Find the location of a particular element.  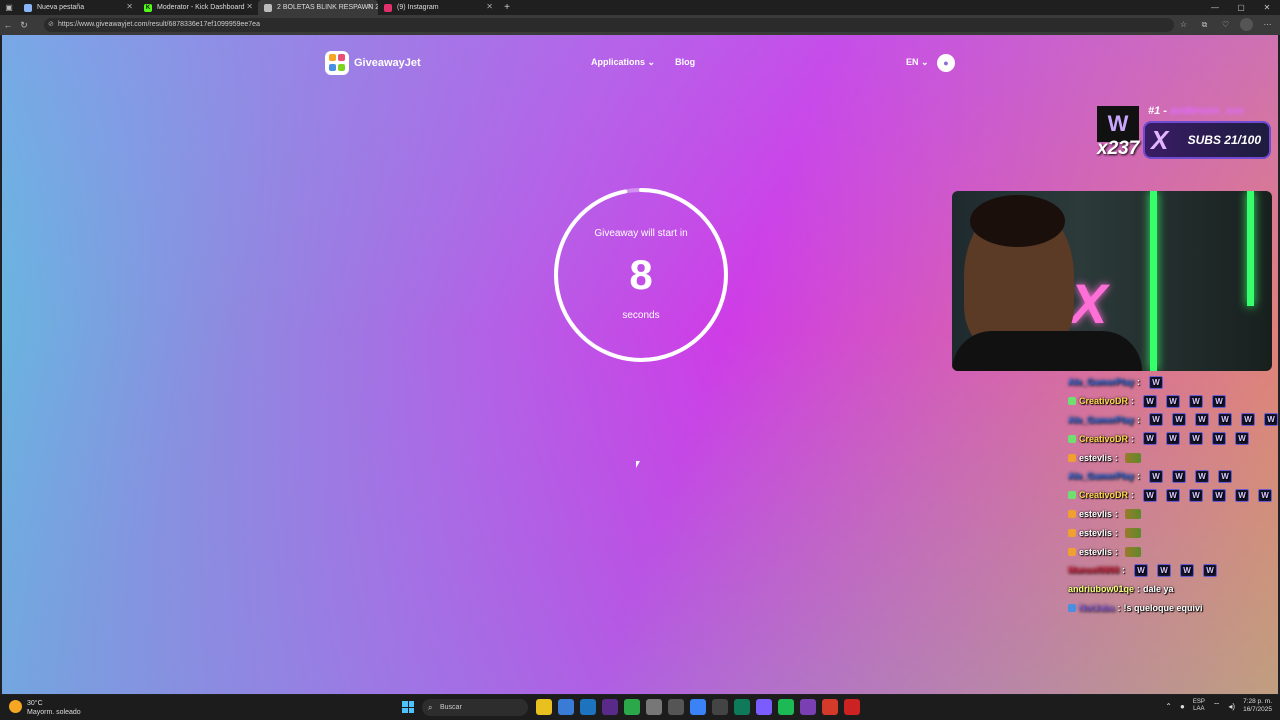

chat-message: Ale_GamerPlay: W W W W is located at coordinates (1173, 476).